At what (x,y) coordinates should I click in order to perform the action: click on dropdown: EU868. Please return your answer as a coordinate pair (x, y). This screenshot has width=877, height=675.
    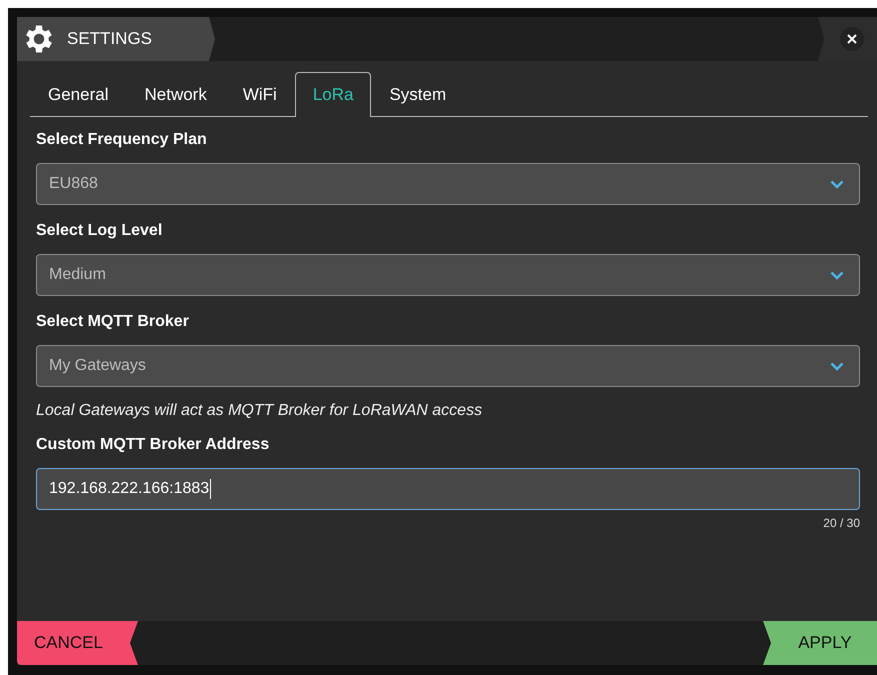
    Looking at the image, I should click on (448, 184).